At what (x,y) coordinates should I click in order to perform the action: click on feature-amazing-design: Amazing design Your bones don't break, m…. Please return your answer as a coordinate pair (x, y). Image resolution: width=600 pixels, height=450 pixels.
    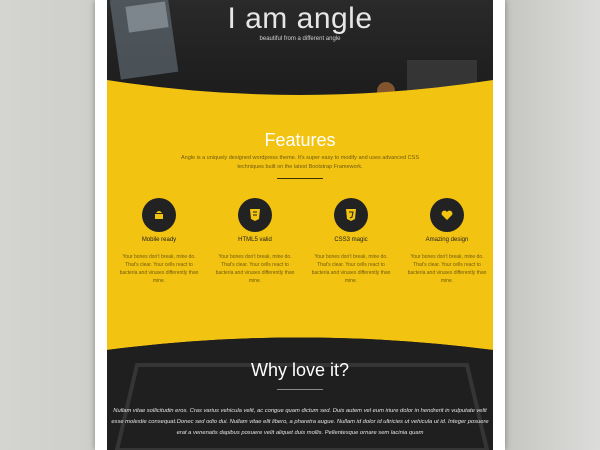
    Looking at the image, I should click on (447, 241).